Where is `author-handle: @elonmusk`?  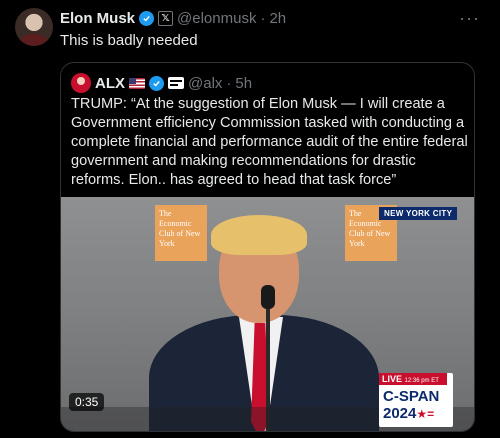
author-handle: @elonmusk is located at coordinates (216, 18).